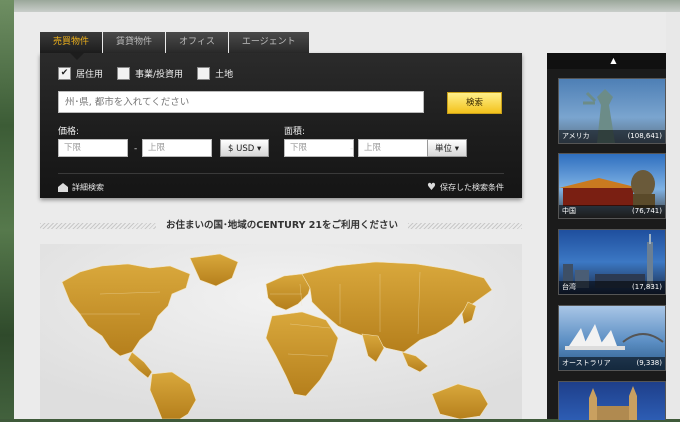  What do you see at coordinates (644, 136) in the screenshot?
I see `listing-count: (108,641)` at bounding box center [644, 136].